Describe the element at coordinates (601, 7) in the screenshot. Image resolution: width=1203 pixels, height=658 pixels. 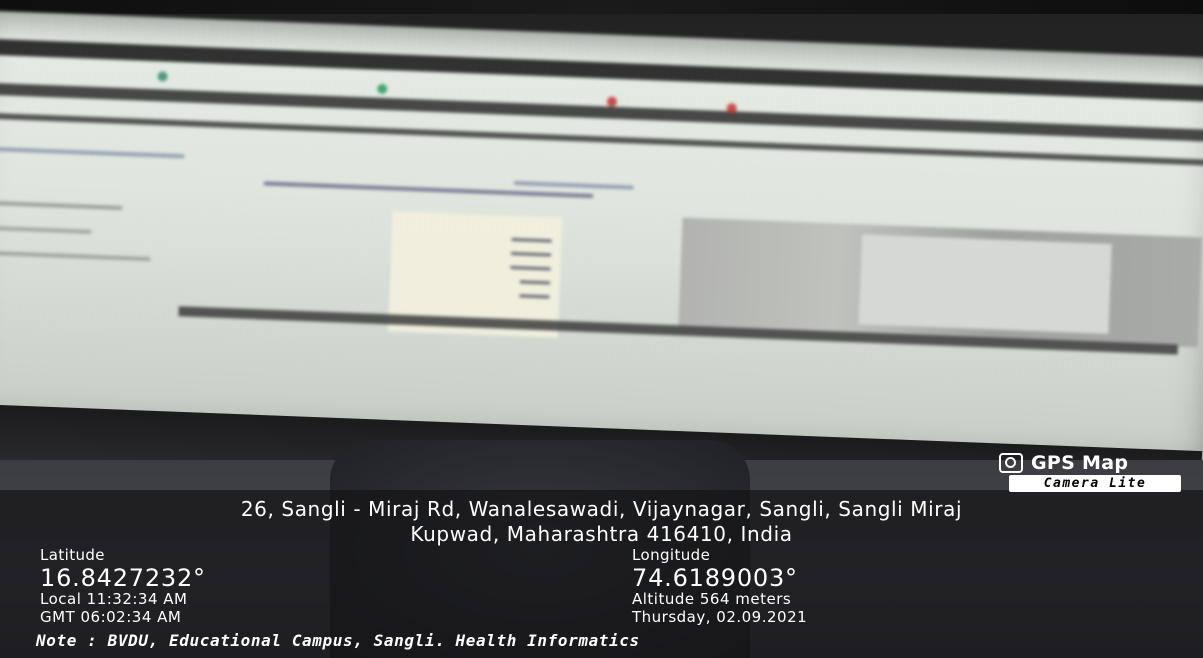
I see `monitor-top-edge` at that location.